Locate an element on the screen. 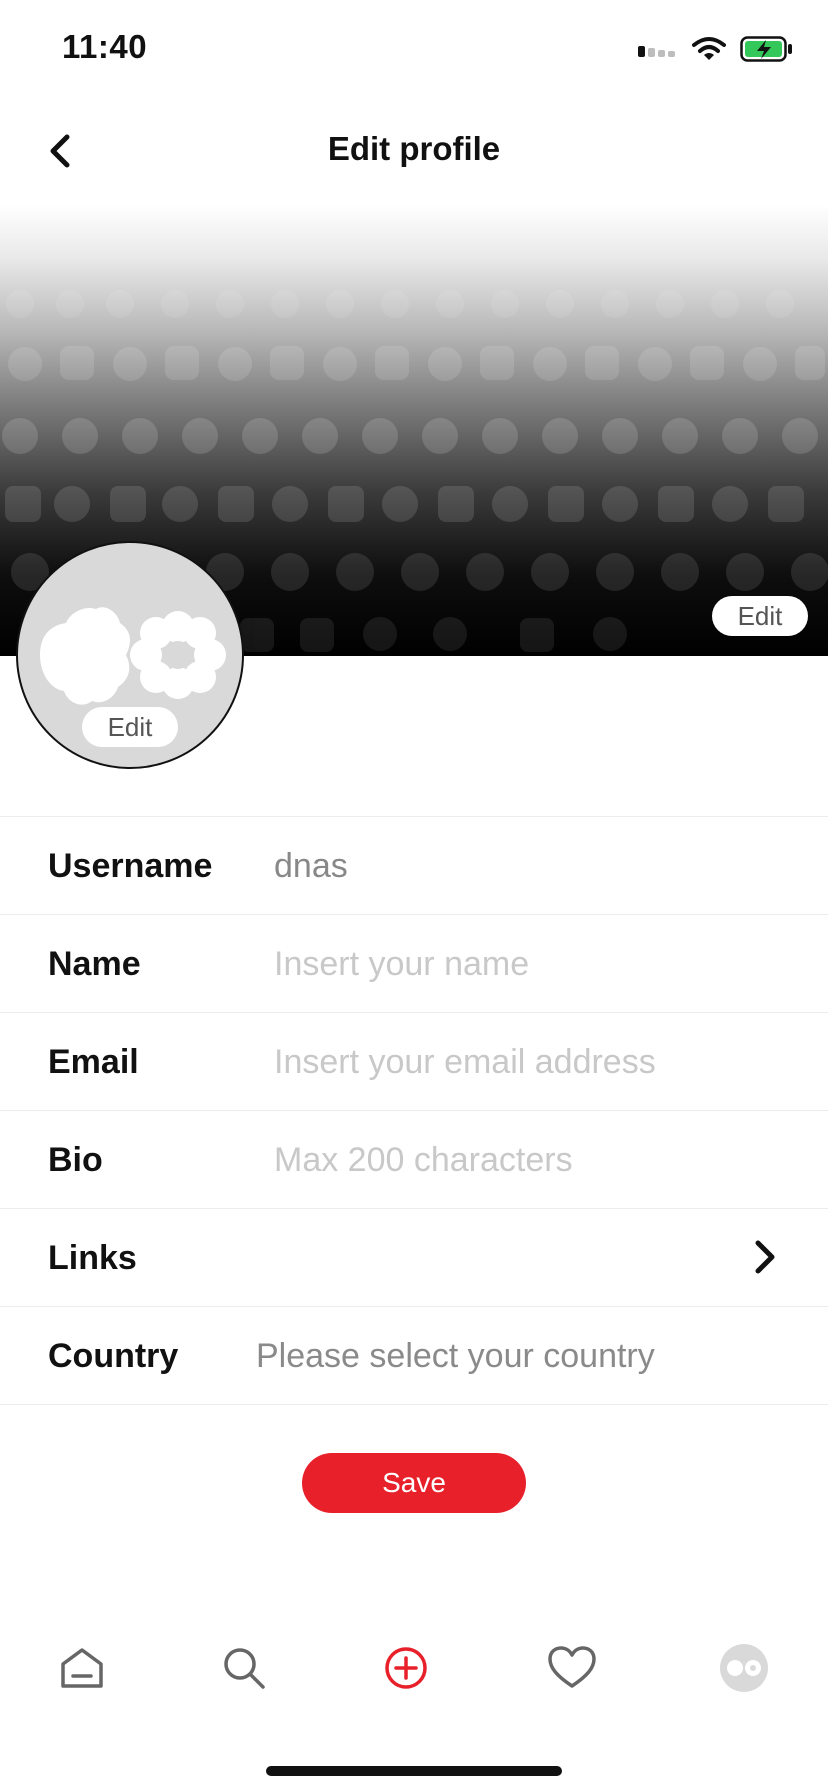 The image size is (828, 1792). tab-search is located at coordinates (244, 1668).